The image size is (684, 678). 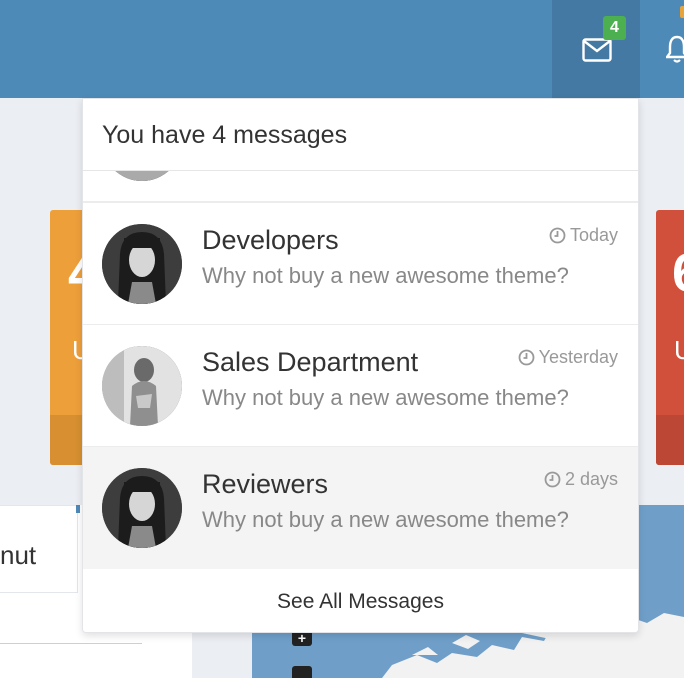 I want to click on message-sender: Developers, so click(x=270, y=240).